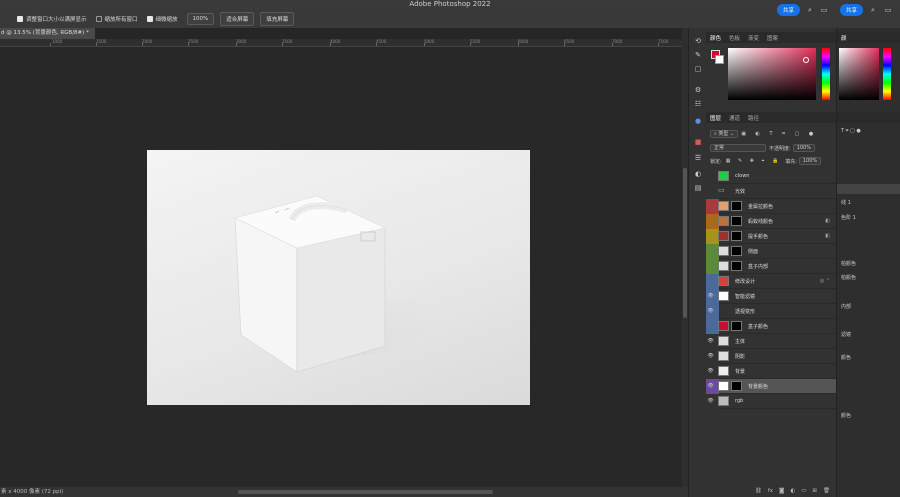  Describe the element at coordinates (771, 281) in the screenshot. I see `layer-row: 修改设计 ◎ ⌃` at that location.